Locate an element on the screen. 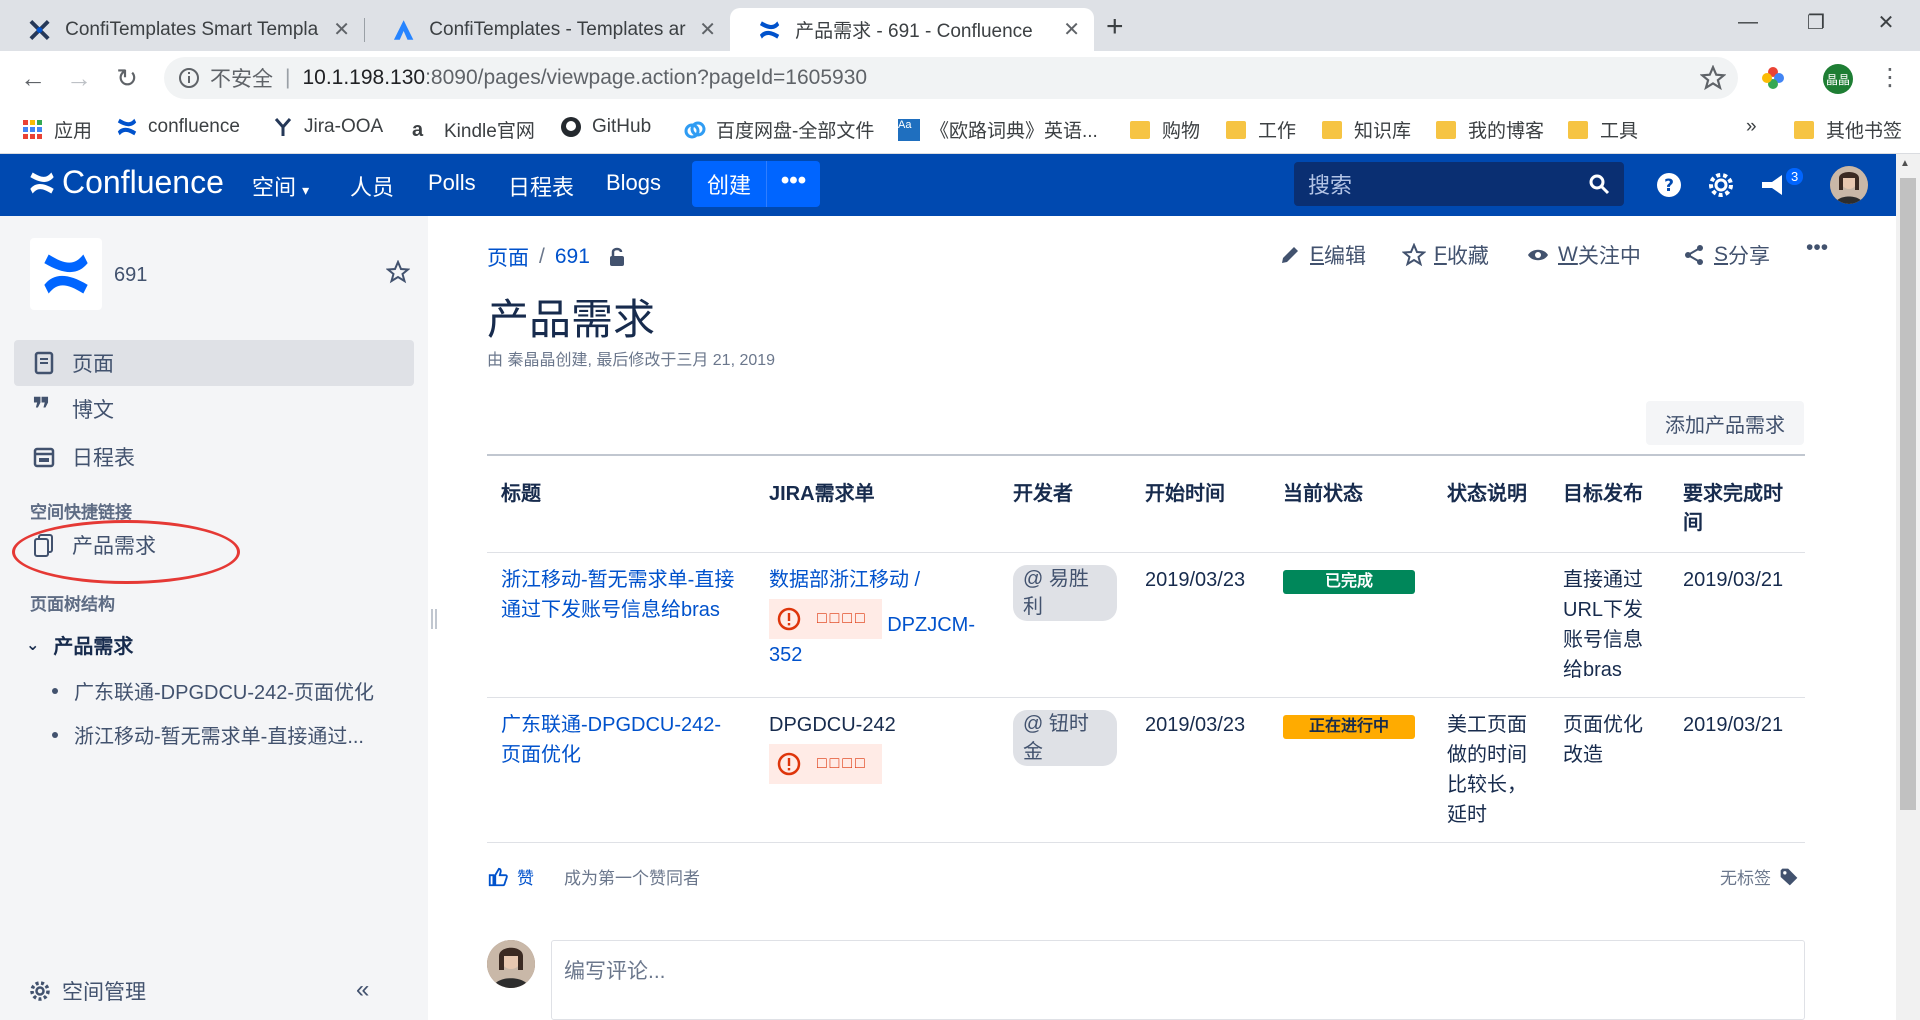 The width and height of the screenshot is (1920, 1020). sidebar-item-pages: 页面 is located at coordinates (214, 363).